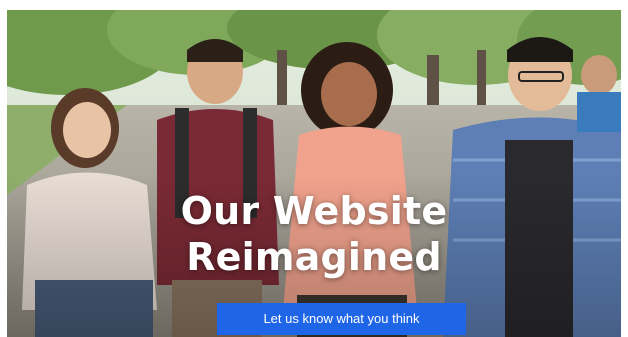 Image resolution: width=628 pixels, height=337 pixels. Describe the element at coordinates (341, 319) in the screenshot. I see `feedback-cta-button: Let us know what you think` at that location.